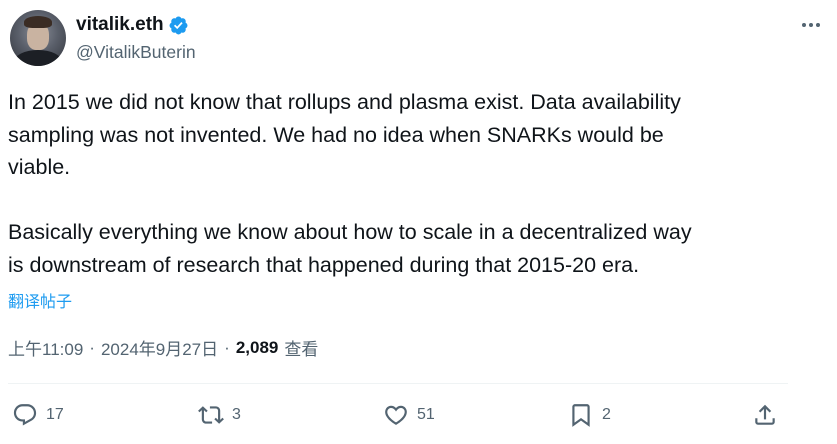 This screenshot has width=837, height=444. I want to click on verified-badge-icon, so click(178, 25).